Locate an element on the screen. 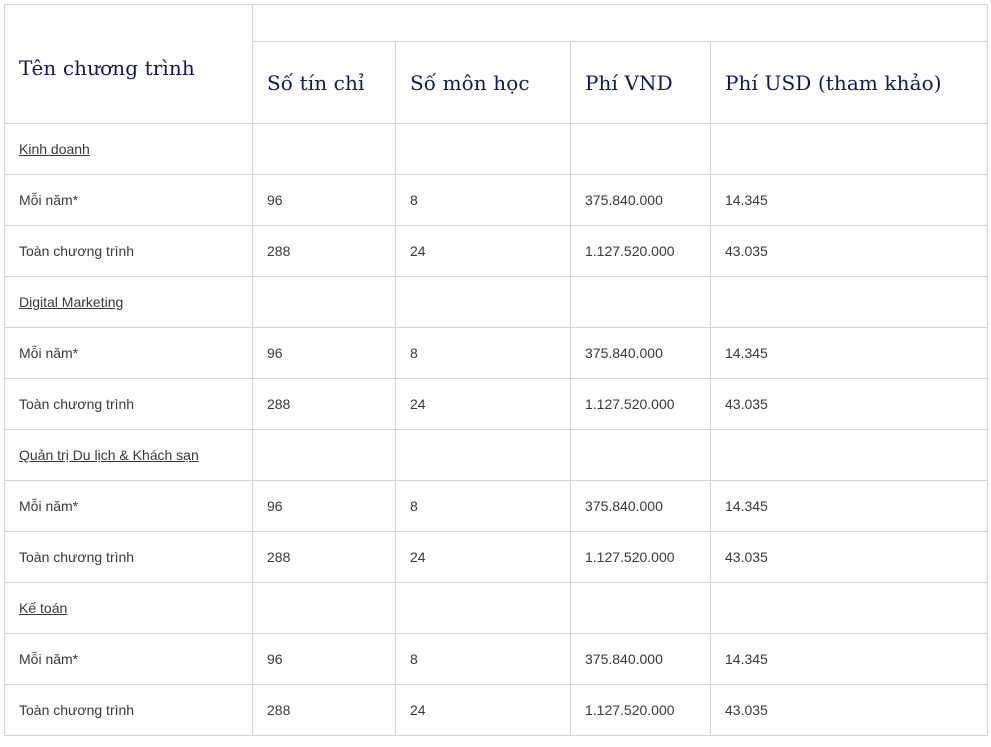 Image resolution: width=991 pixels, height=747 pixels. fee-vnd-header: Phí VND is located at coordinates (640, 82).